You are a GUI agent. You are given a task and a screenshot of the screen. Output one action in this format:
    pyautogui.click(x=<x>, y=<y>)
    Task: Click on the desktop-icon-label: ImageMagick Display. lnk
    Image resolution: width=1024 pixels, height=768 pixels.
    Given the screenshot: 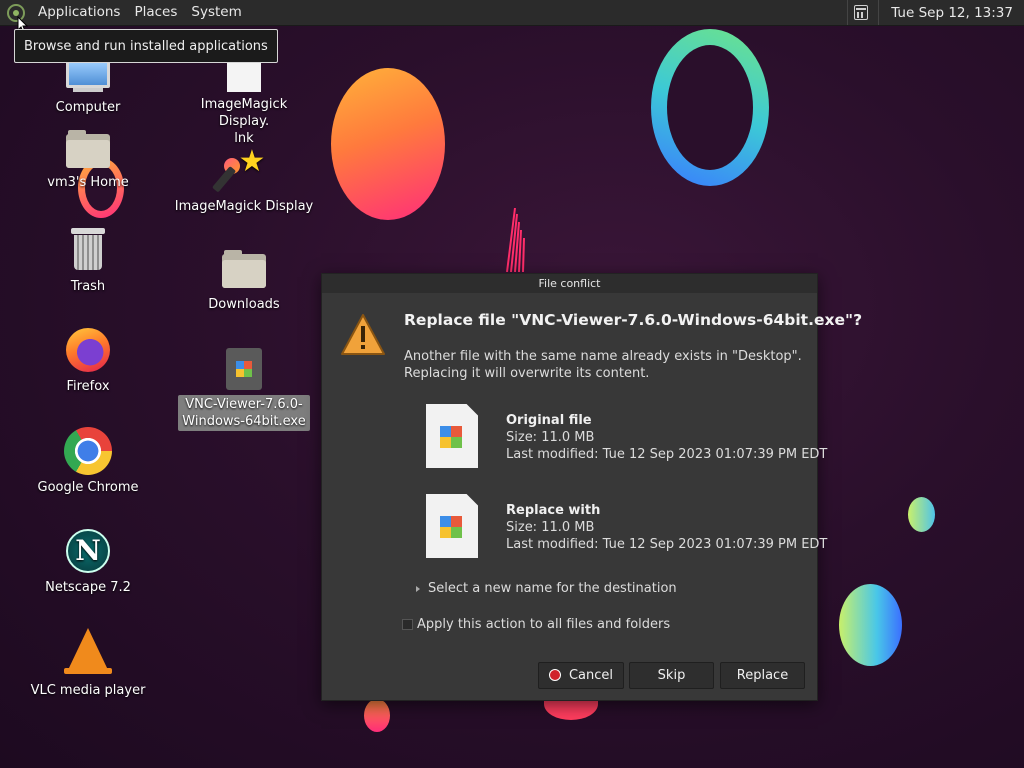 What is the action you would take?
    pyautogui.click(x=244, y=121)
    